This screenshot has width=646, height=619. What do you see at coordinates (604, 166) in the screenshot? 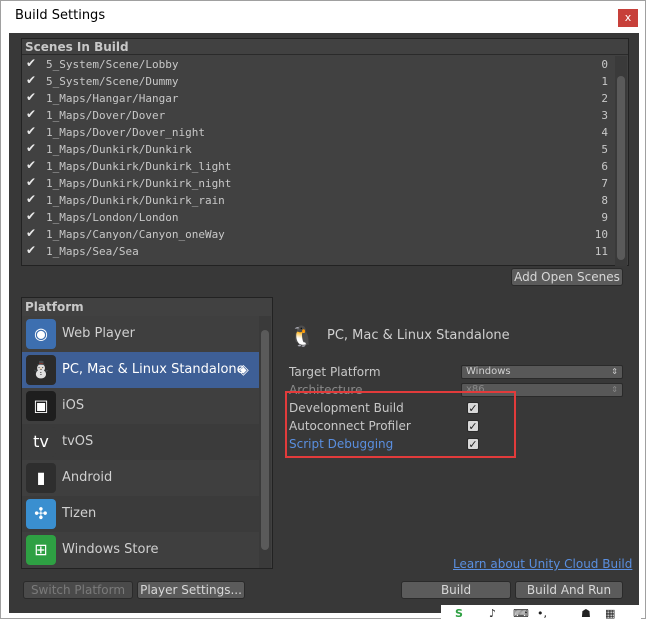
I see `scene-index: 6` at bounding box center [604, 166].